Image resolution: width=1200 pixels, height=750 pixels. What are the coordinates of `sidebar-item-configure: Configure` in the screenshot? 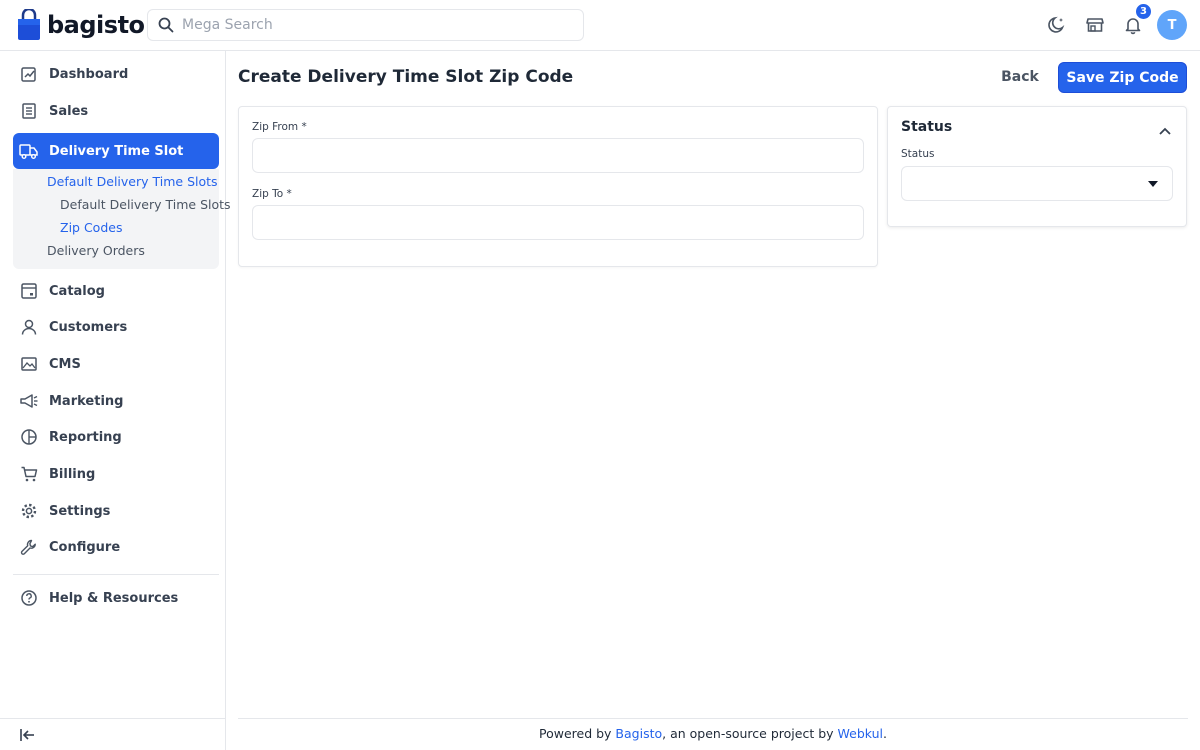 It's located at (116, 547).